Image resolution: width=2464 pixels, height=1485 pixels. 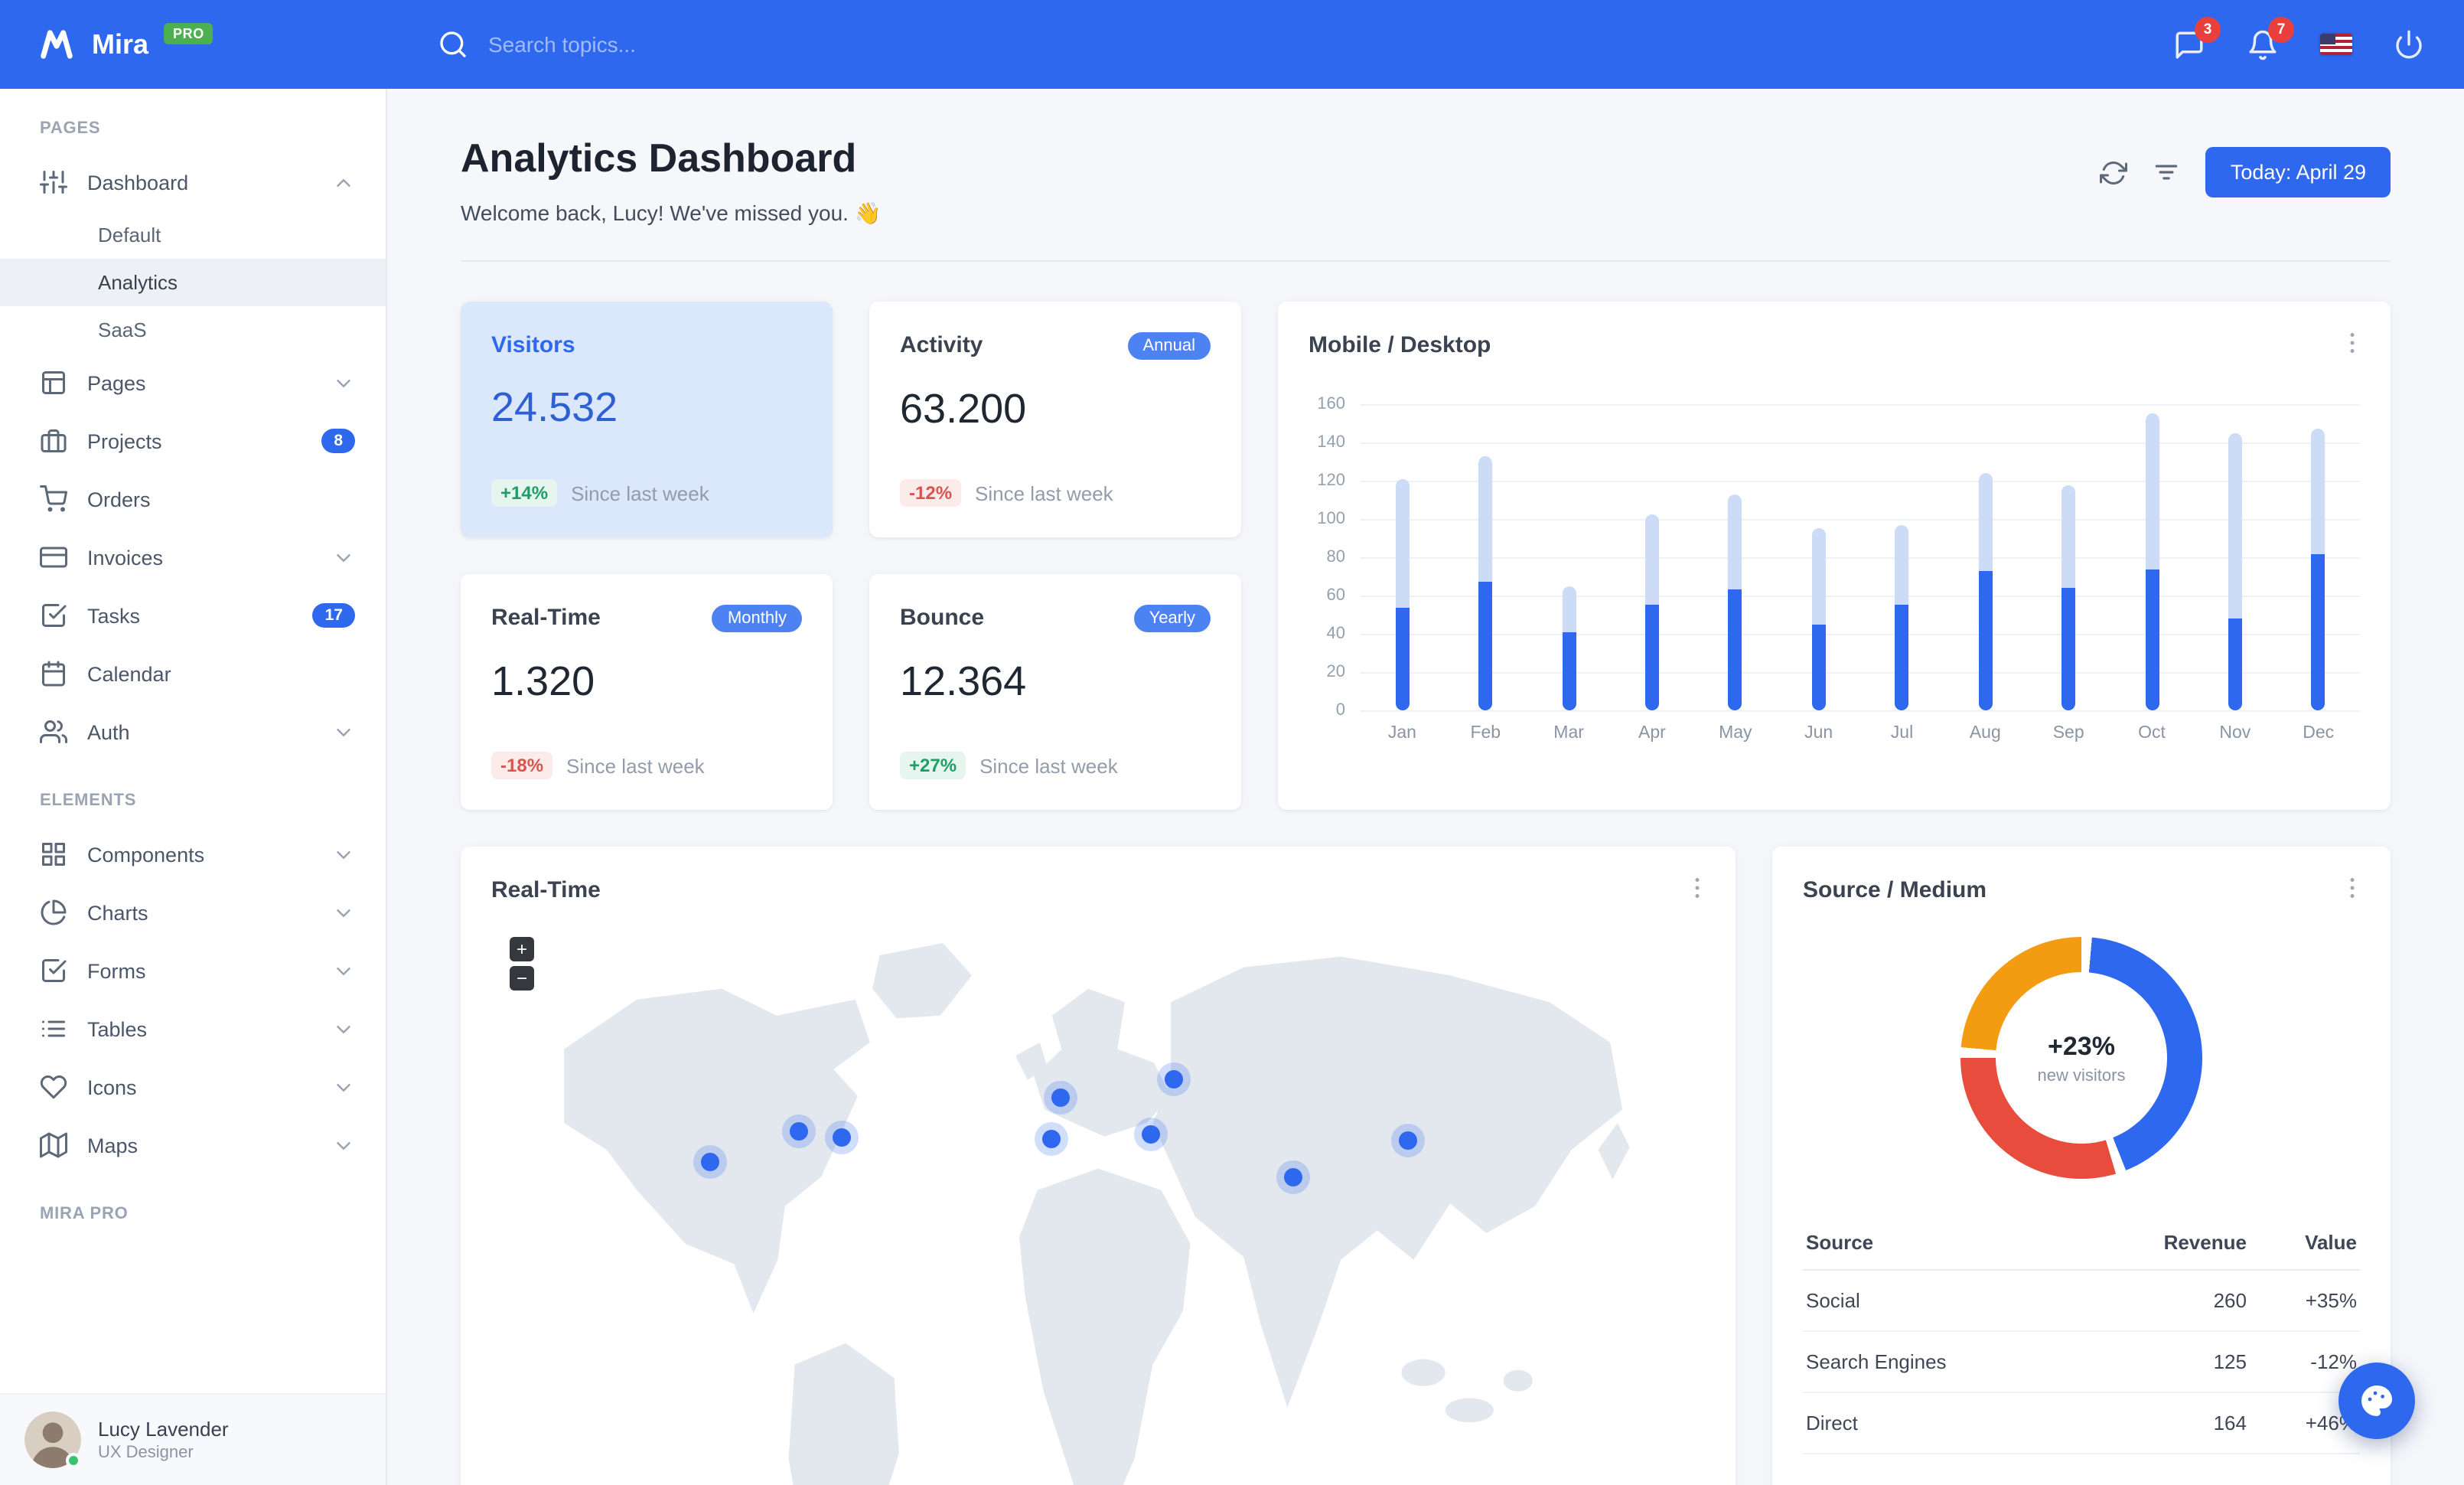 I want to click on briefcase-icon, so click(x=54, y=441).